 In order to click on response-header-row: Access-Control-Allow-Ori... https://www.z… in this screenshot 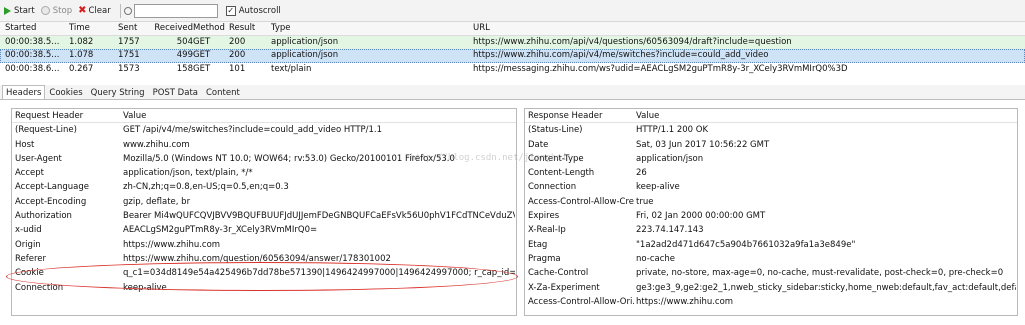, I will do `click(771, 302)`.